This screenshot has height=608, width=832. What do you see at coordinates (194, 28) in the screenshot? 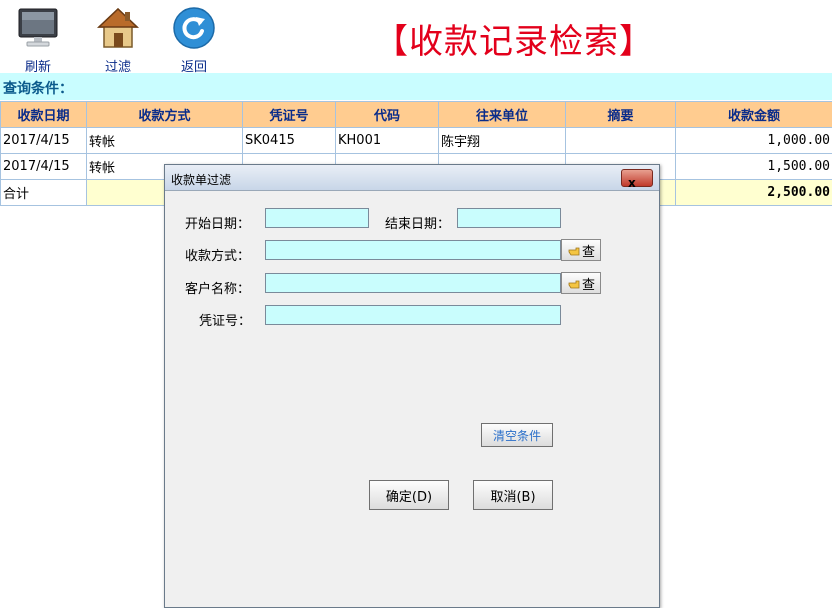
I see `back-arrow-icon` at bounding box center [194, 28].